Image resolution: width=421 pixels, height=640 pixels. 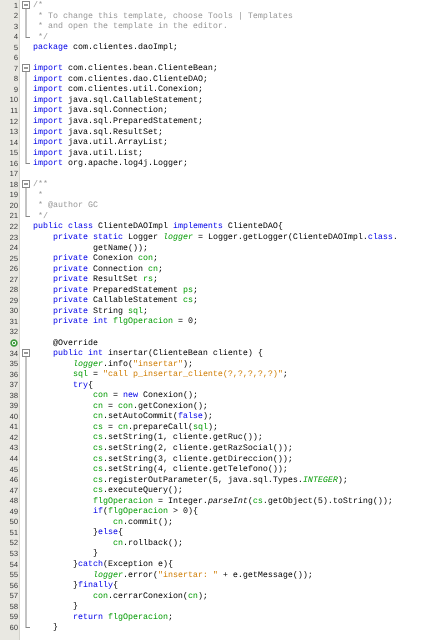 I want to click on code-line: return flgOperacion;, so click(x=122, y=617).